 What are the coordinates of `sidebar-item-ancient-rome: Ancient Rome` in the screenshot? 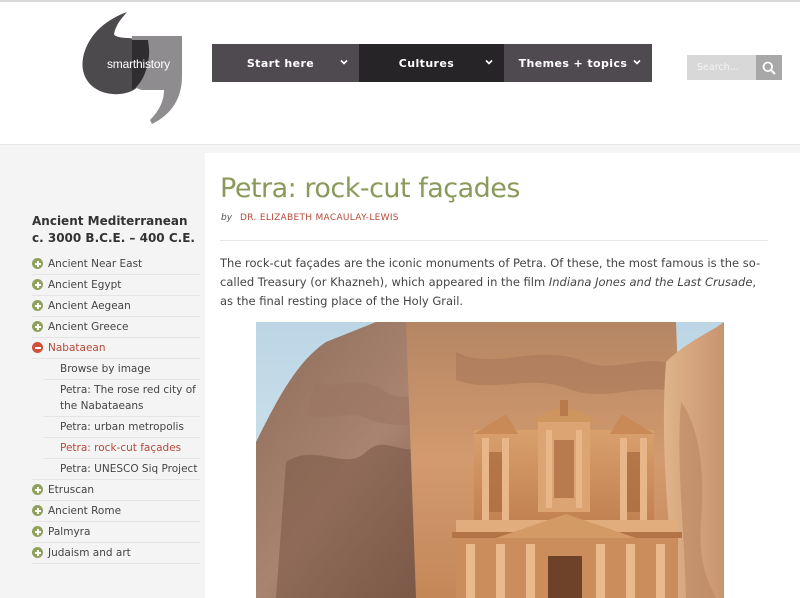 It's located at (116, 511).